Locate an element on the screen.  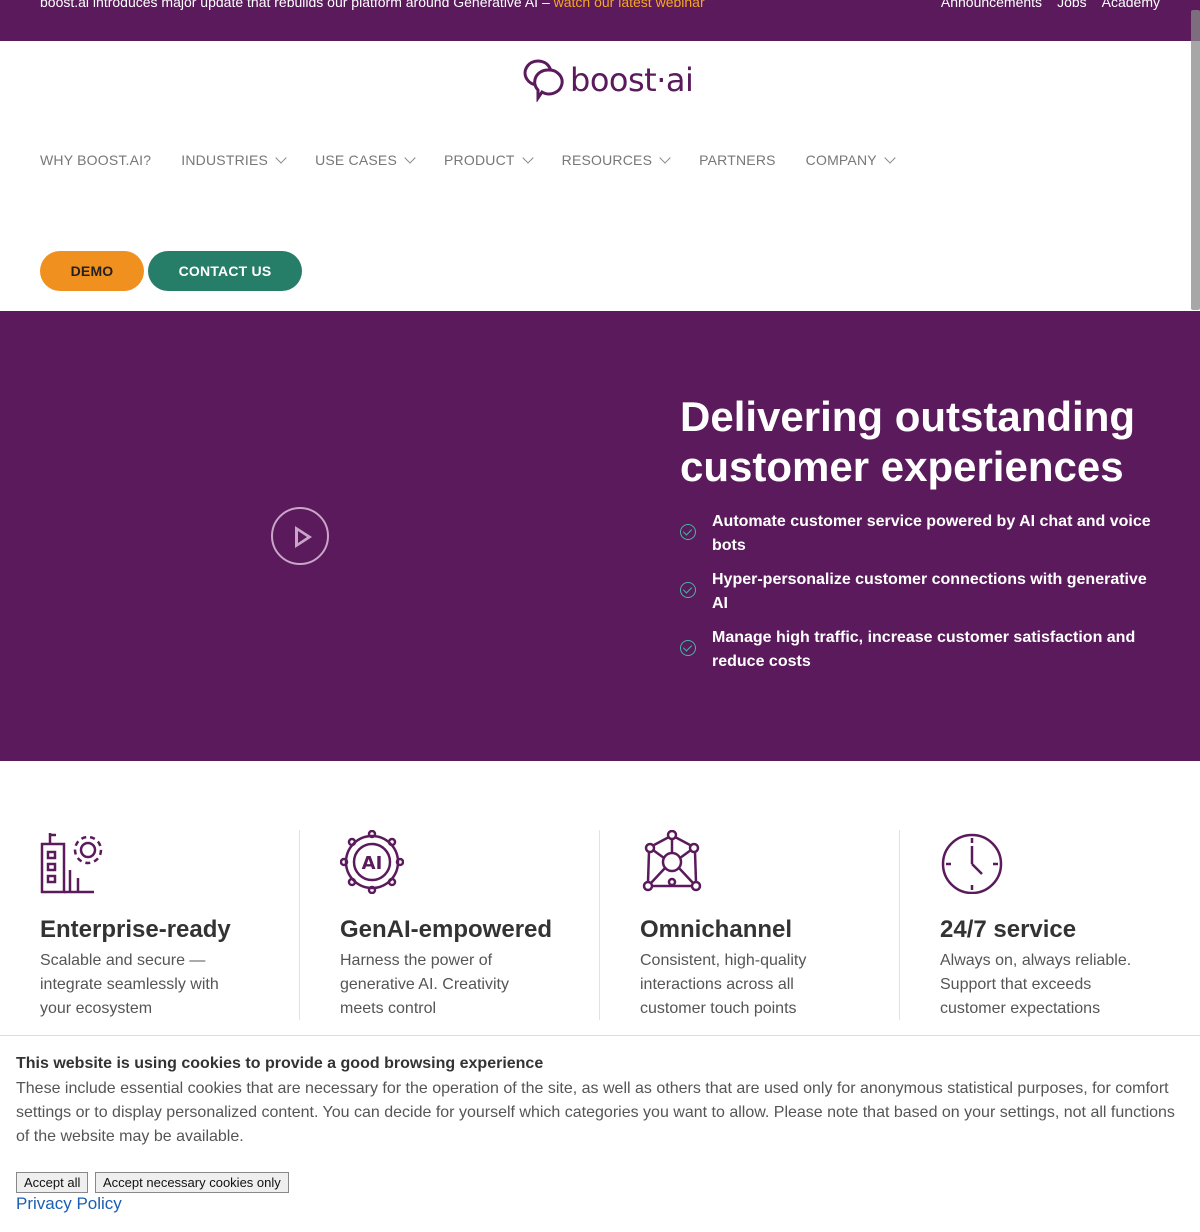
nav-item-product: PRODUCT is located at coordinates (489, 159).